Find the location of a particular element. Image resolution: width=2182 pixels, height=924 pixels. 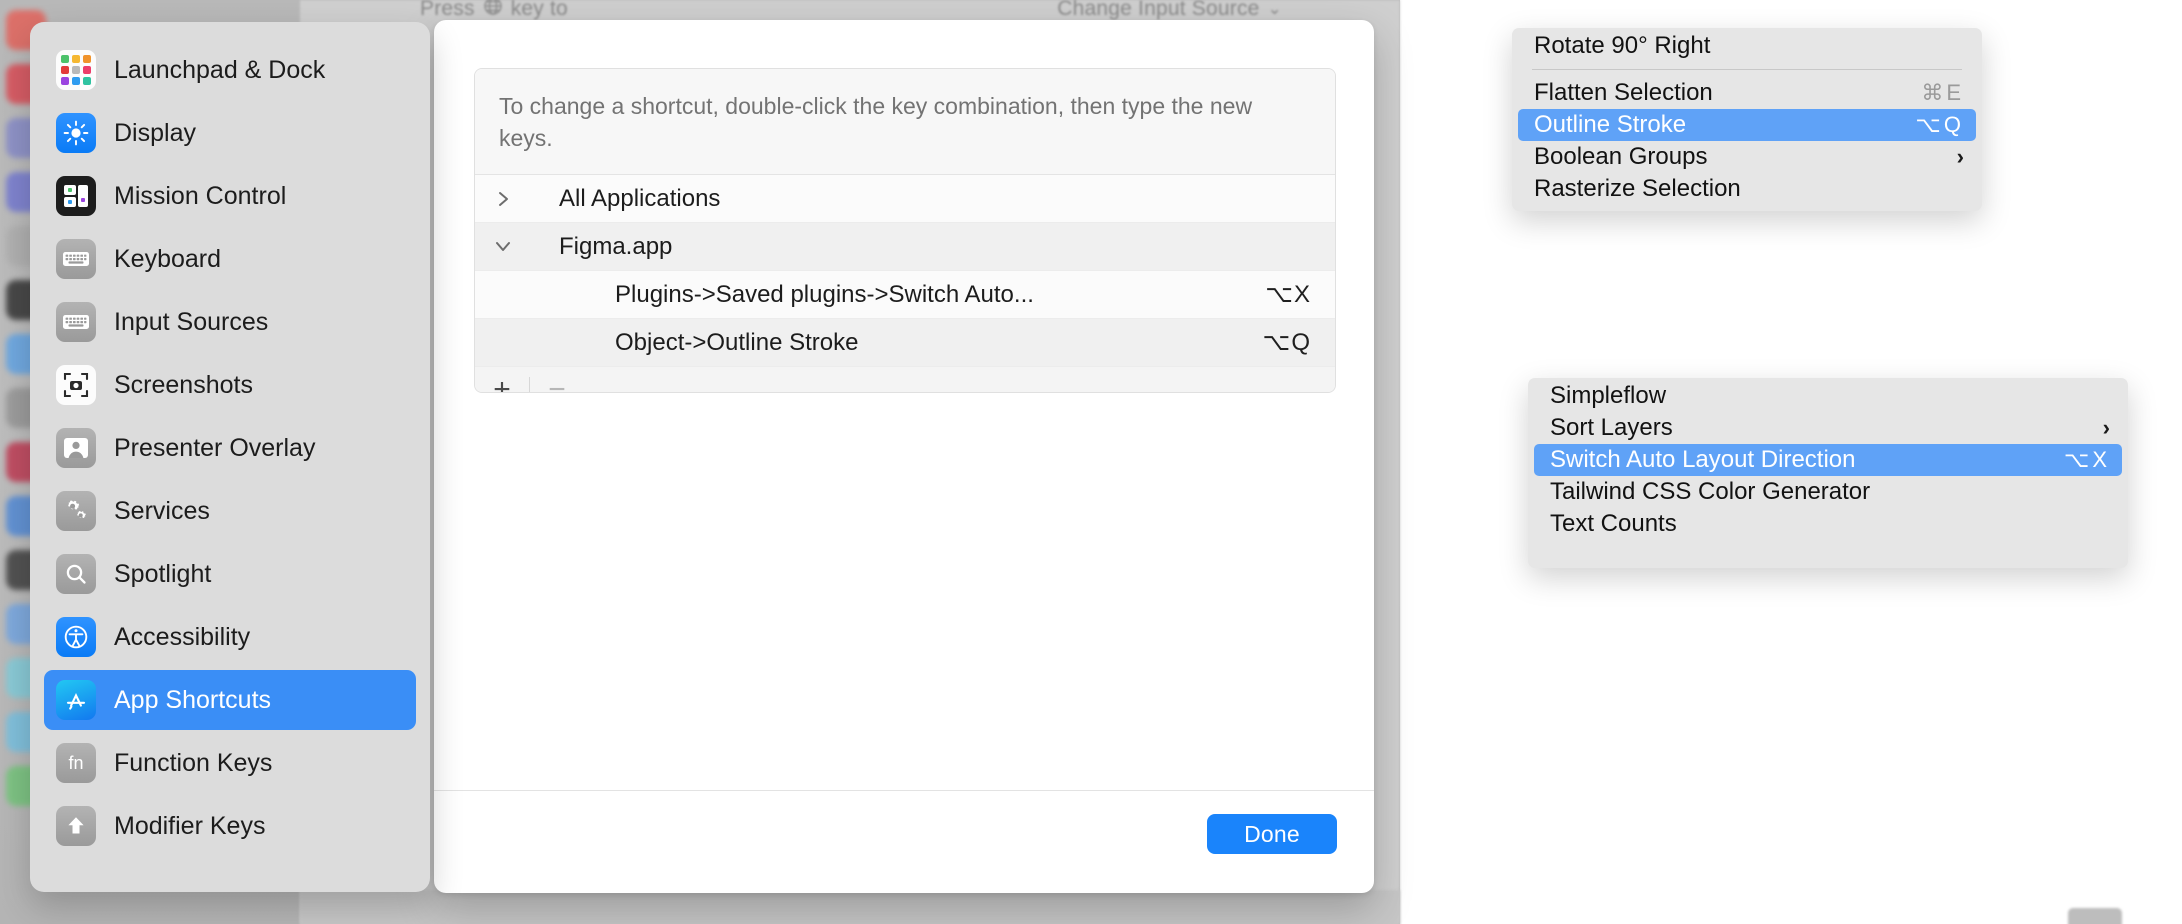

search-icon is located at coordinates (76, 574).